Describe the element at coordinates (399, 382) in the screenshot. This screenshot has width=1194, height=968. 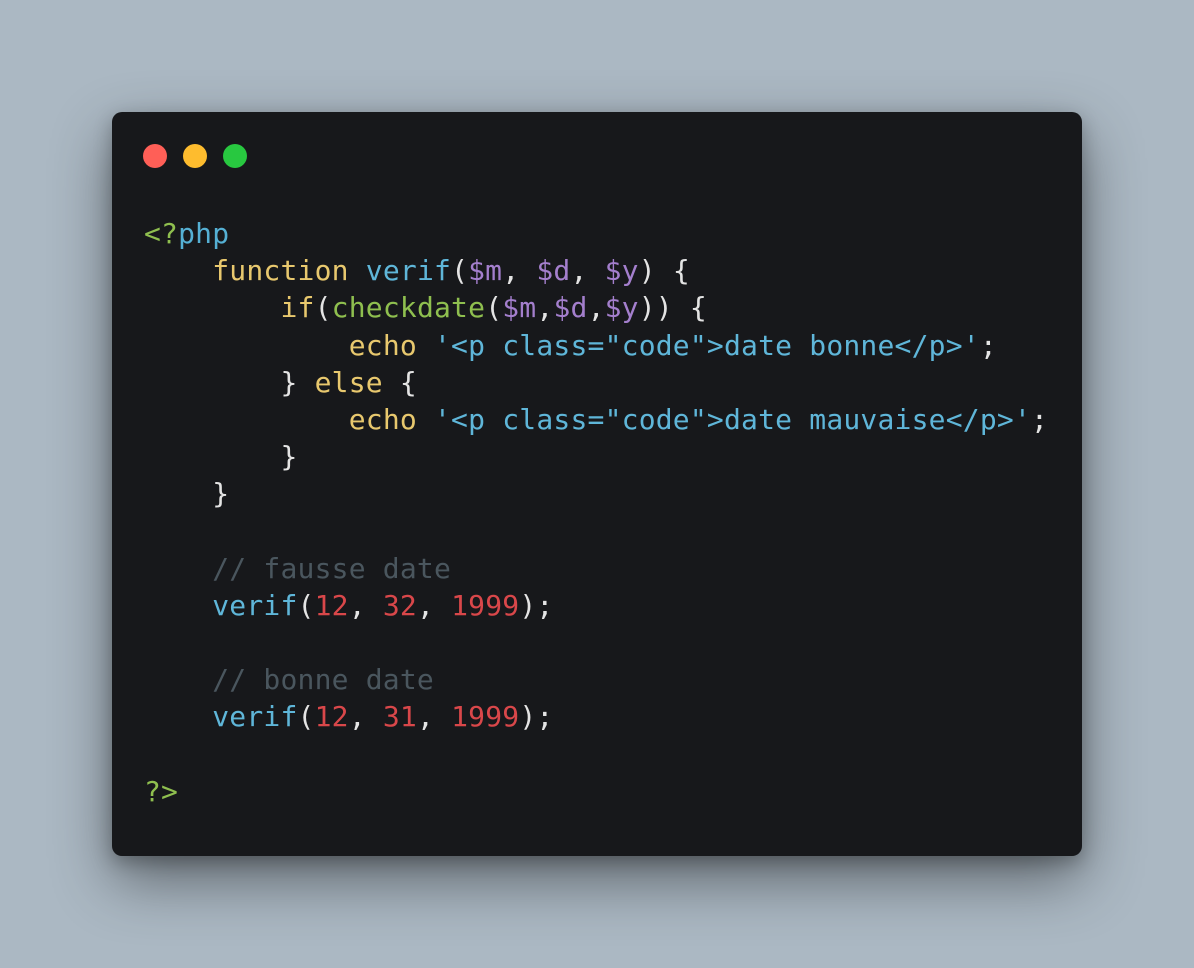
I see `code-token: {` at that location.